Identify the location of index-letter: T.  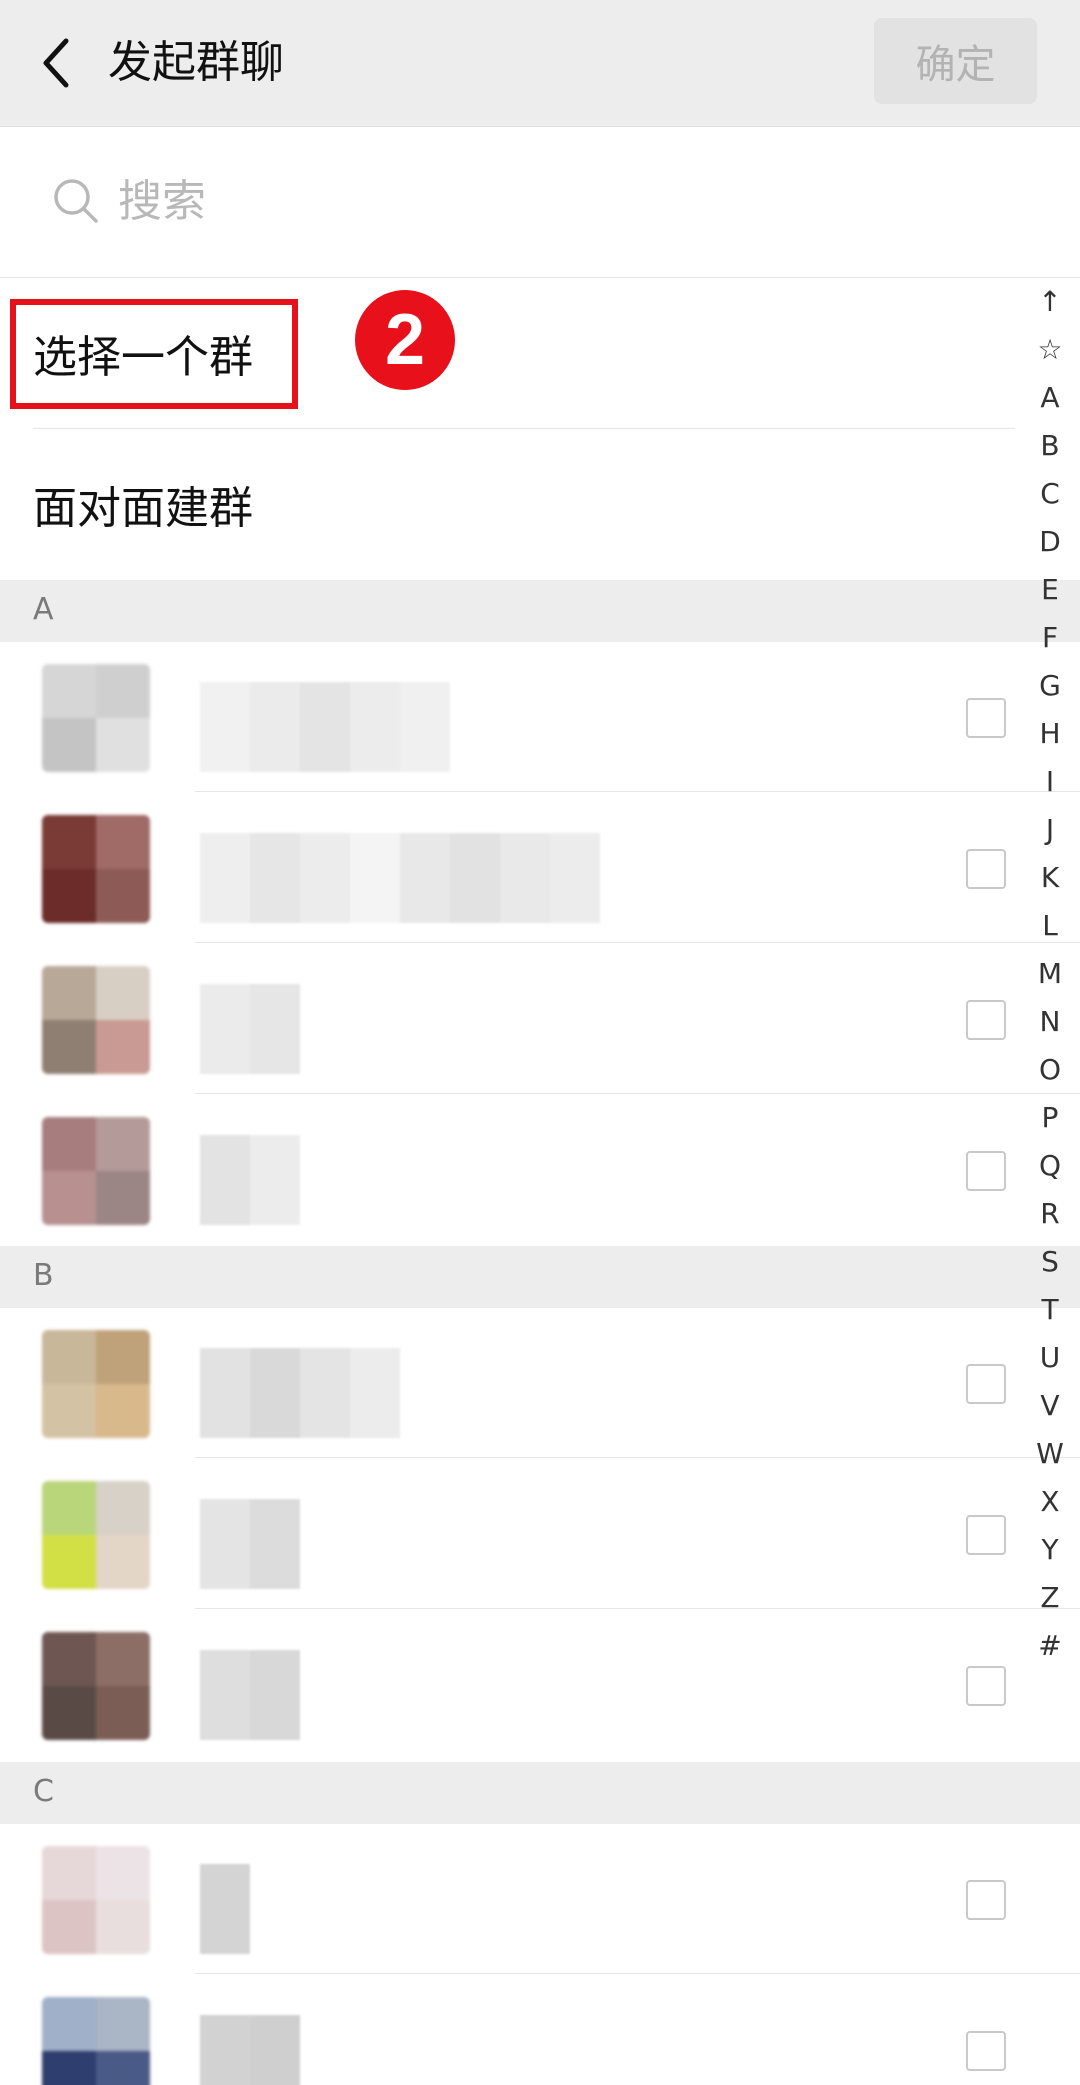
(1049, 1310).